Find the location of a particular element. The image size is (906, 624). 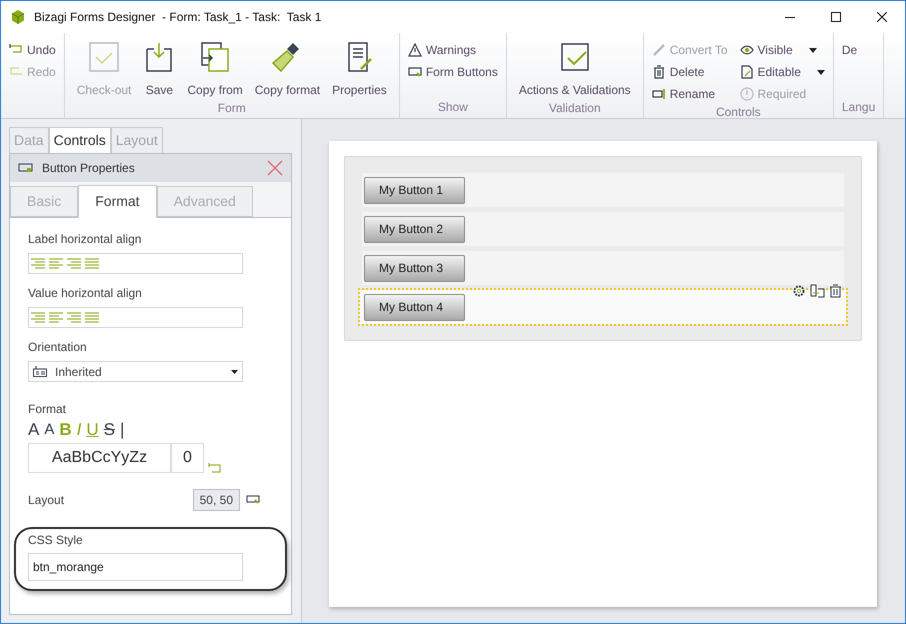

ribbon-button: Rename is located at coordinates (690, 94).